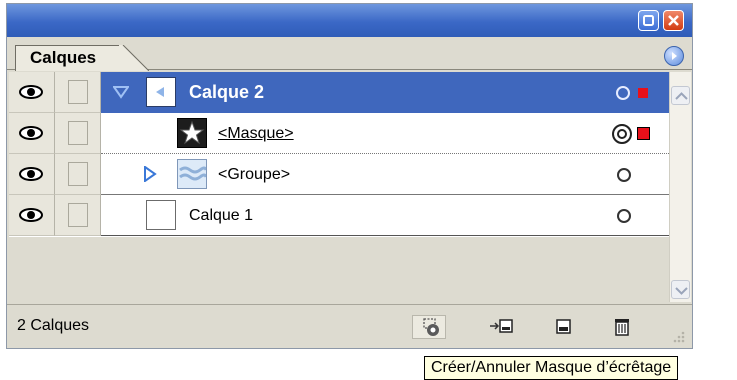  I want to click on panel-menu-button, so click(674, 56).